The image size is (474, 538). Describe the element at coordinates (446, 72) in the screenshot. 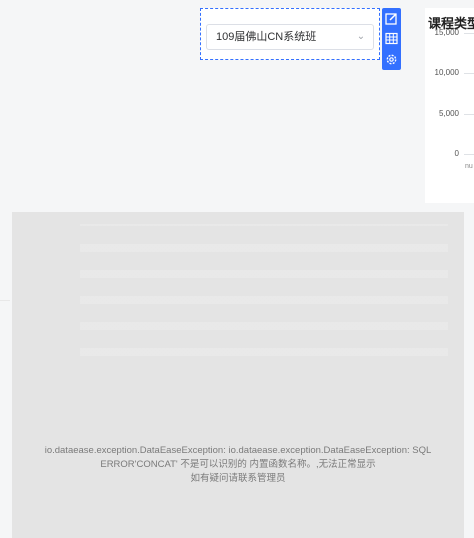

I see `y-tick-label: 10,000` at that location.